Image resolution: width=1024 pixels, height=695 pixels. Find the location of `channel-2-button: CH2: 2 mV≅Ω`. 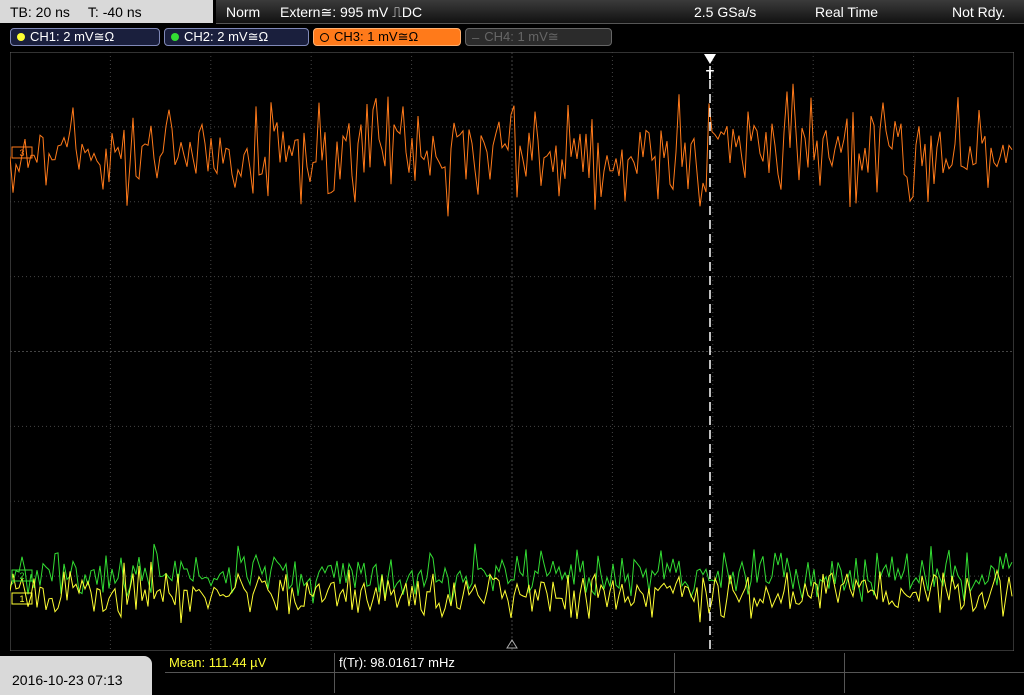

channel-2-button: CH2: 2 mV≅Ω is located at coordinates (236, 37).